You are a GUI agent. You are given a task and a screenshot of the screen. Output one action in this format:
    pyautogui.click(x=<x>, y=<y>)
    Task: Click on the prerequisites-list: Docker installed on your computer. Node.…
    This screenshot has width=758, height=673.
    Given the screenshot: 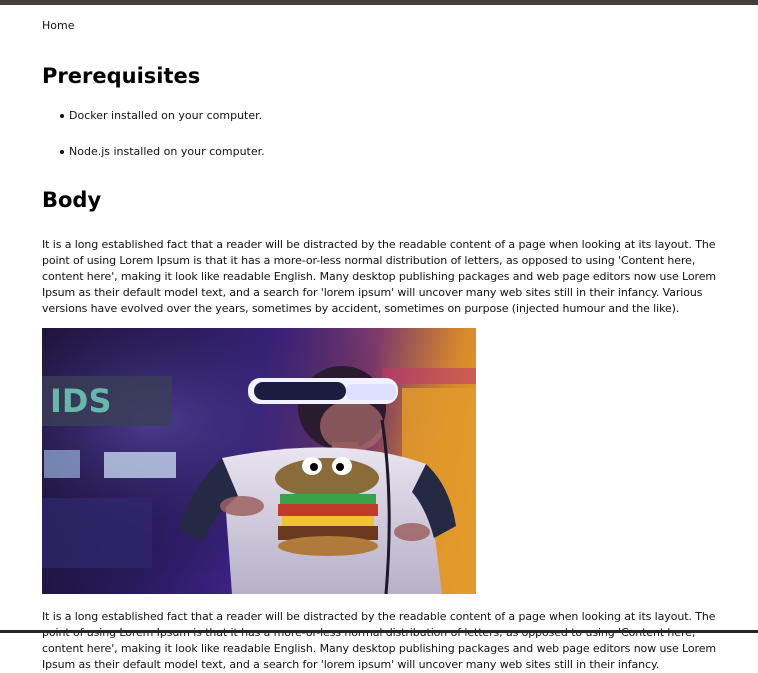 What is the action you would take?
    pyautogui.click(x=380, y=134)
    